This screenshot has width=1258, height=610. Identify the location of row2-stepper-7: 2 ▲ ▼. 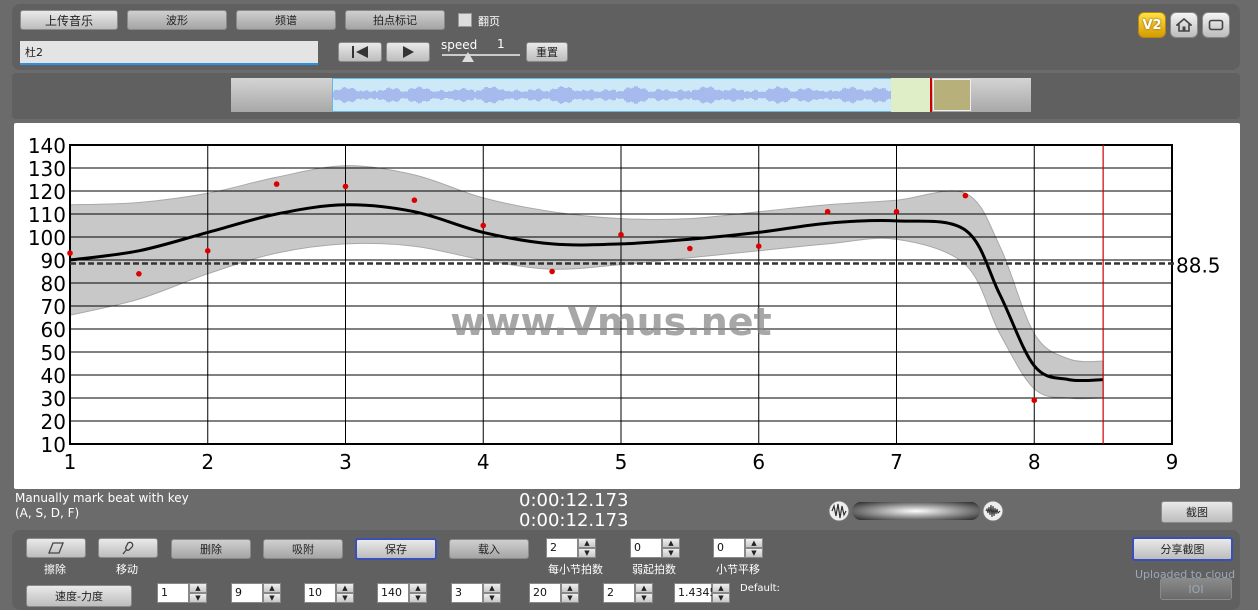
(628, 593).